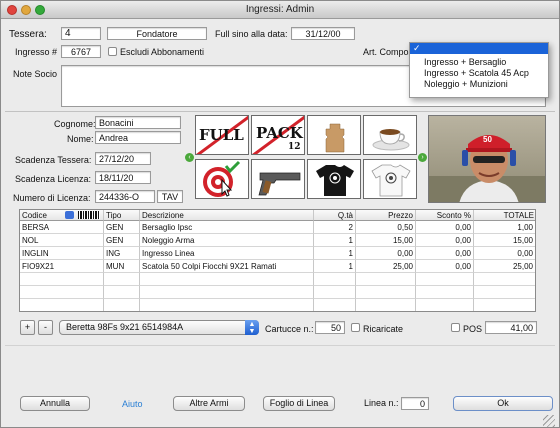 Image resolution: width=560 pixels, height=428 pixels. Describe the element at coordinates (479, 48) in the screenshot. I see `menu-item-selected: ✓` at that location.